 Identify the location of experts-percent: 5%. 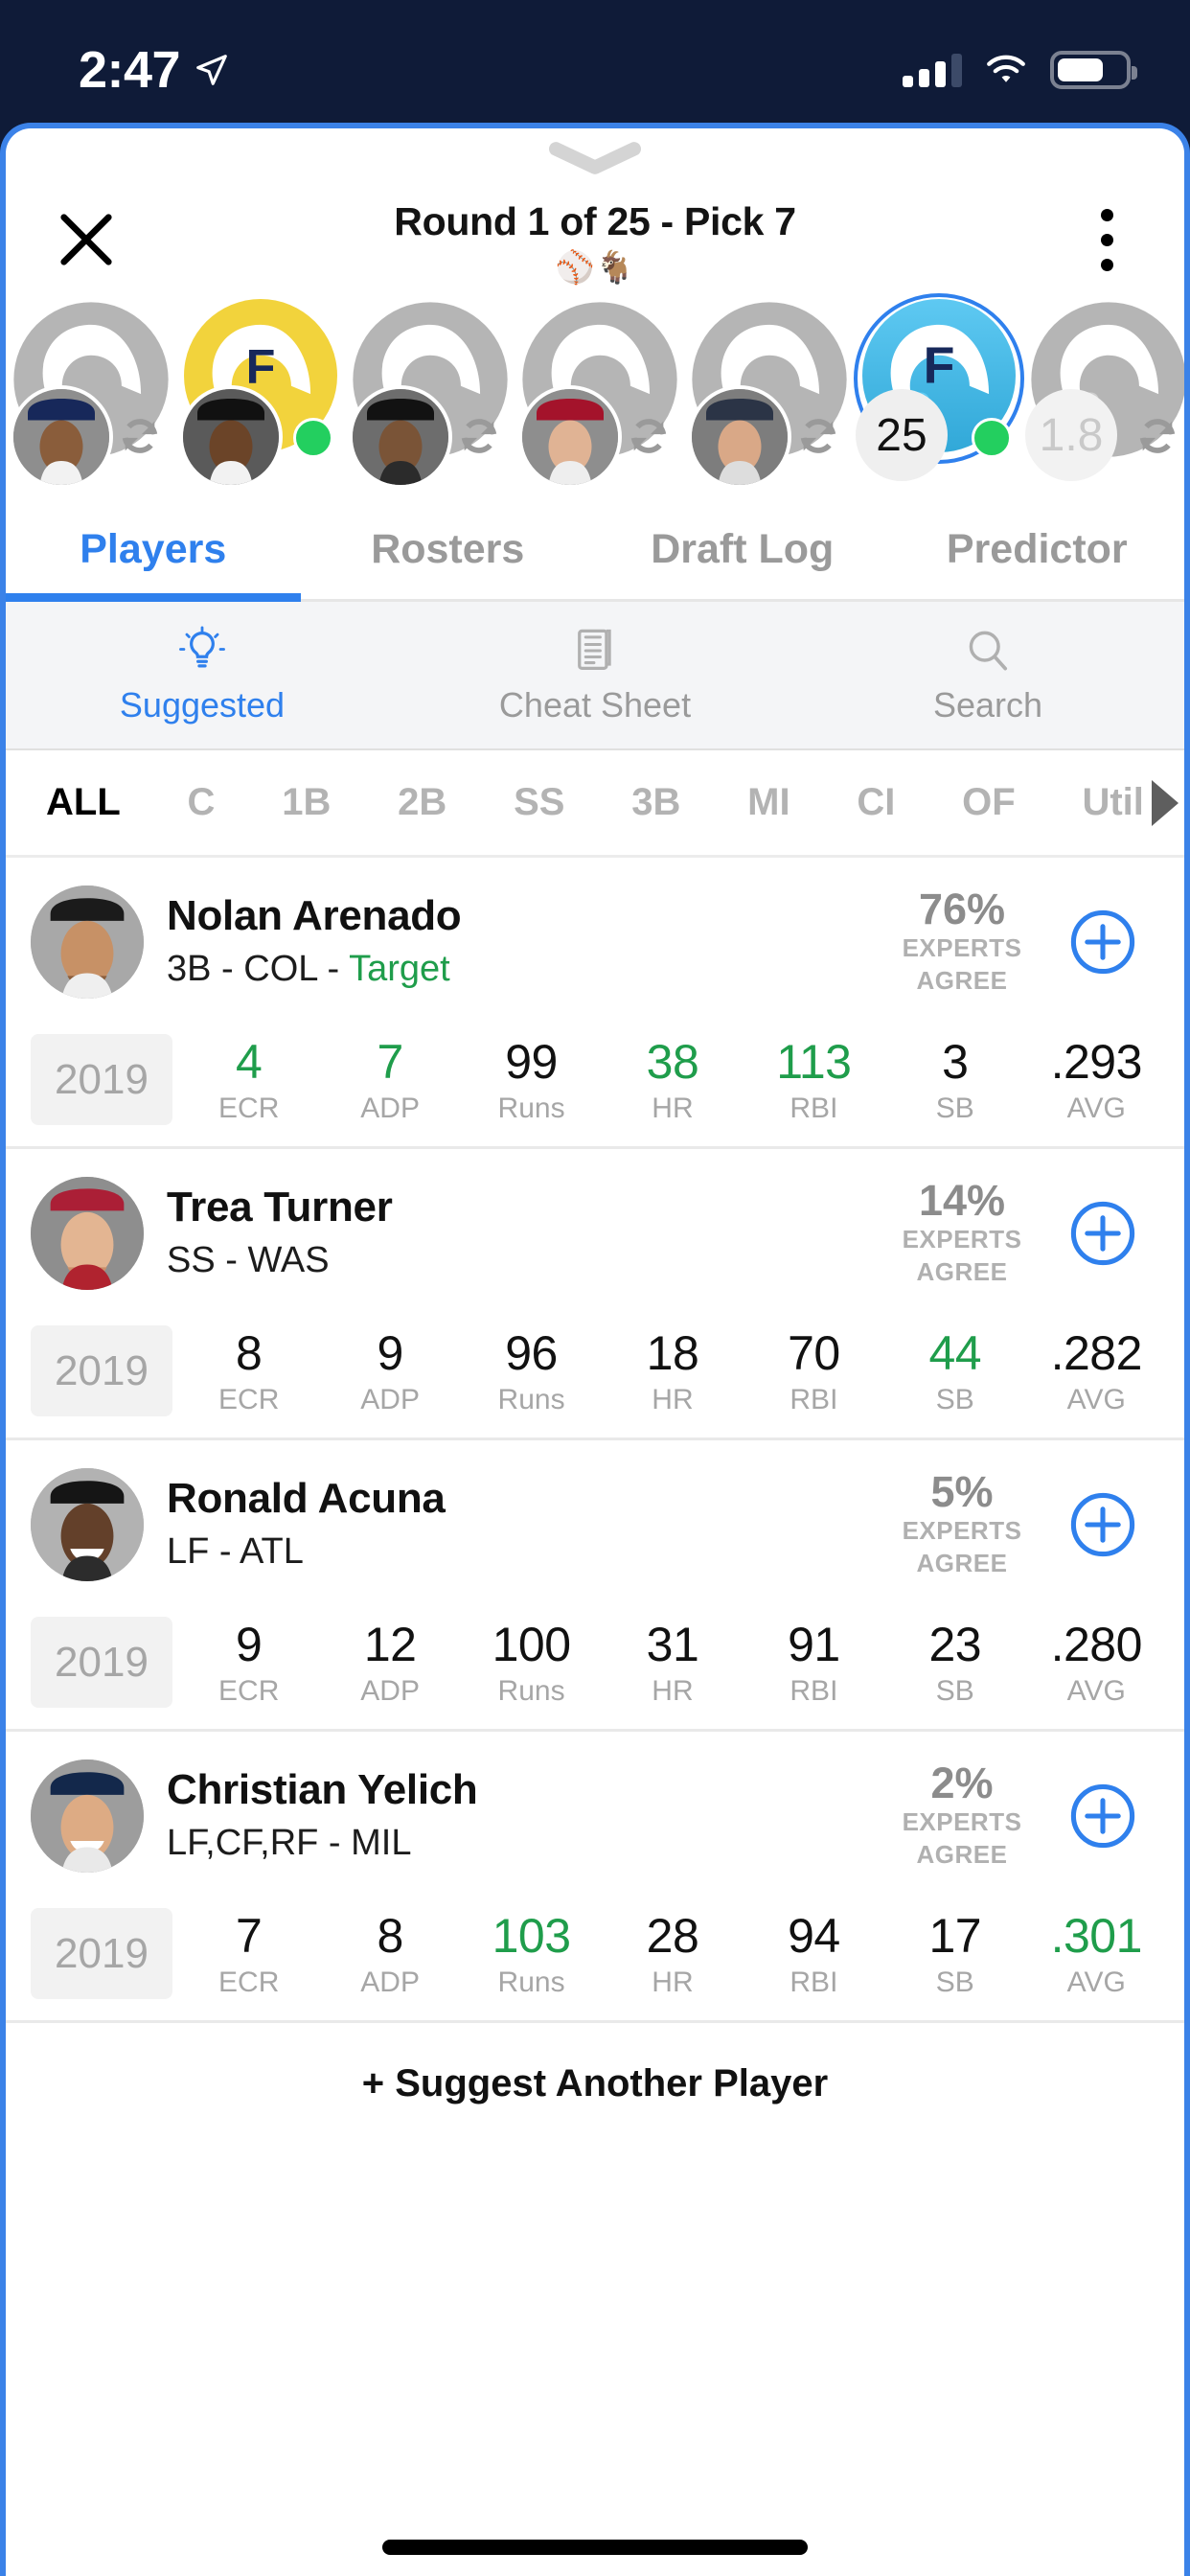
(962, 1492).